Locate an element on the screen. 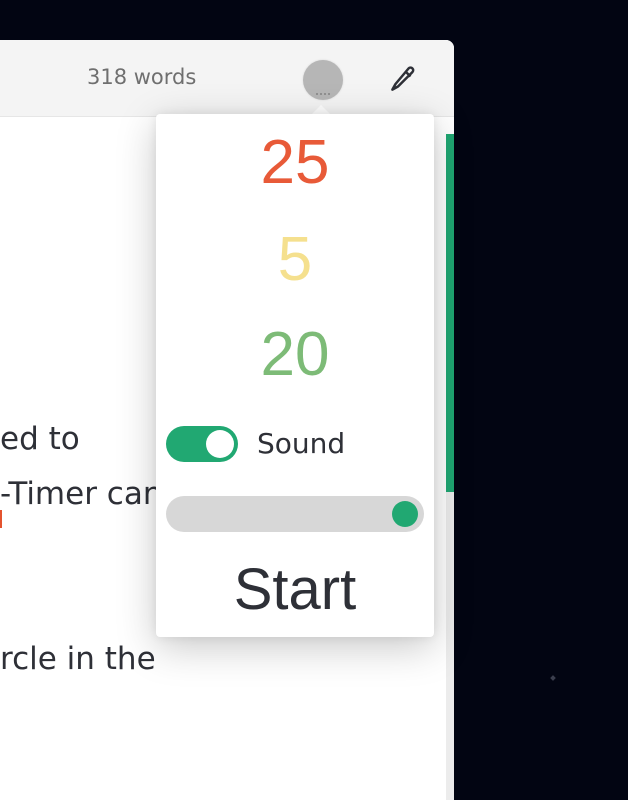 Image resolution: width=628 pixels, height=800 pixels. accent-bar is located at coordinates (450, 313).